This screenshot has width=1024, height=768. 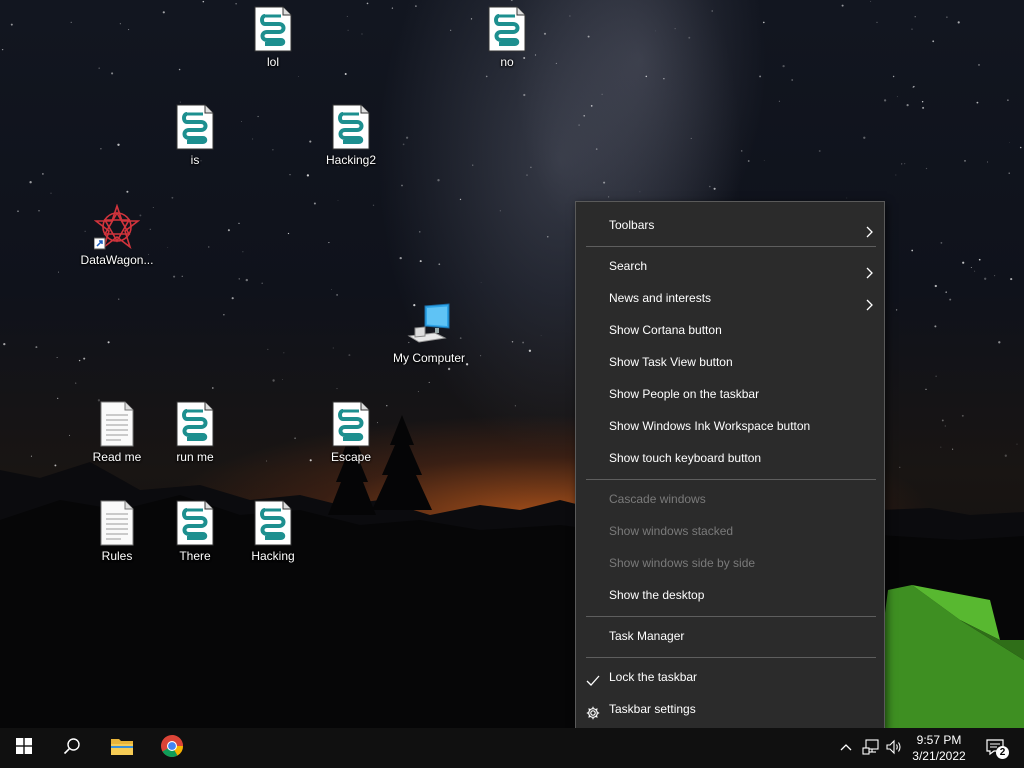 I want to click on menu-item-news-and-interests: News and interests, so click(x=730, y=298).